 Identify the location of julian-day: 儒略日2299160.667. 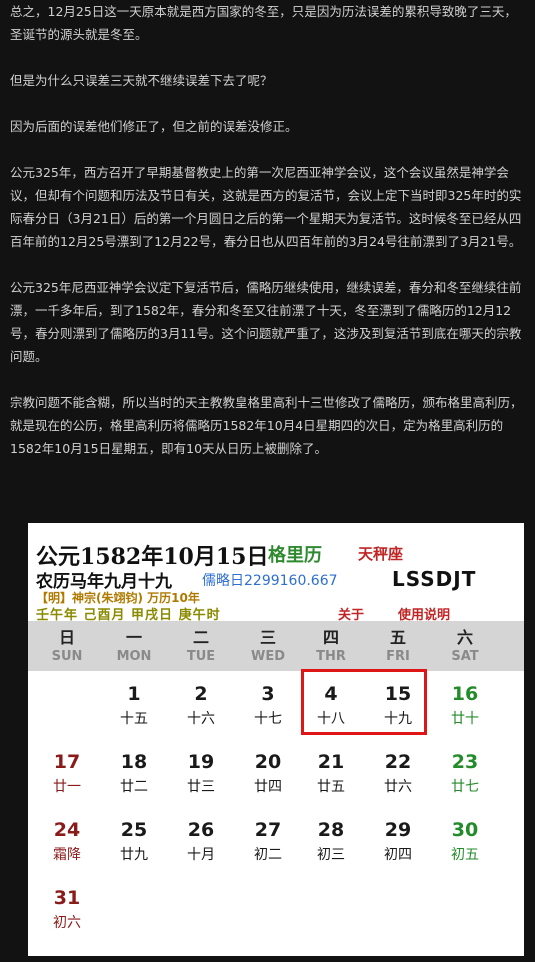
(270, 581).